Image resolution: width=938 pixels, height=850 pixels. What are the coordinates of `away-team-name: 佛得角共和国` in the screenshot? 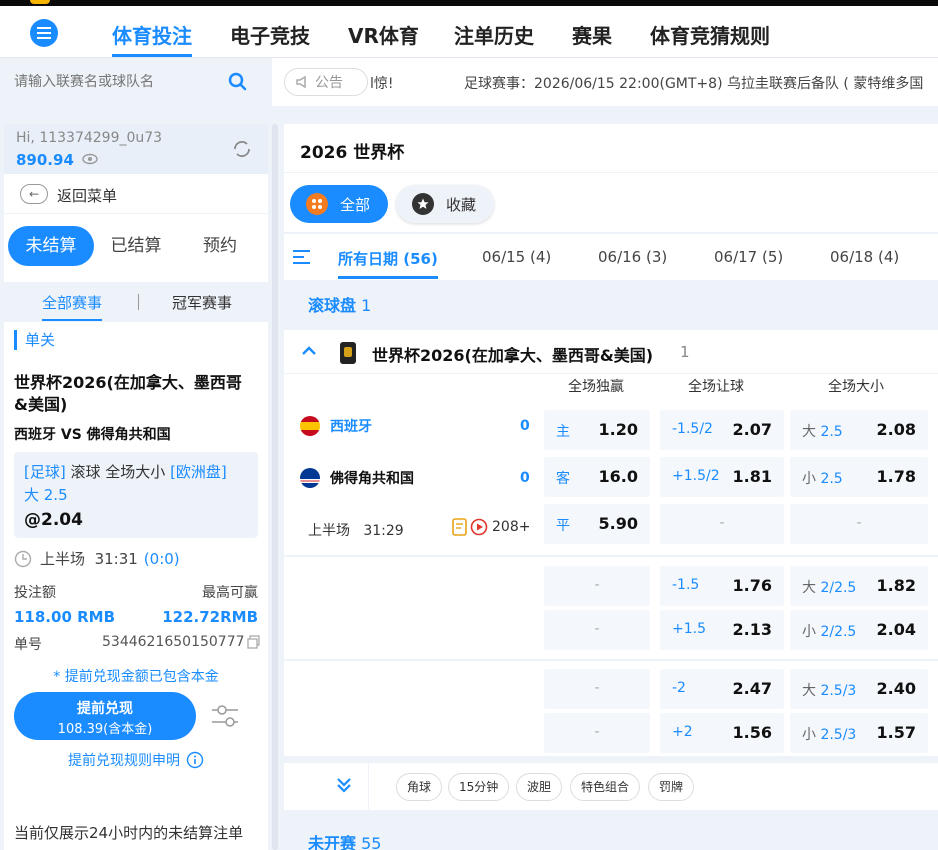 It's located at (372, 479).